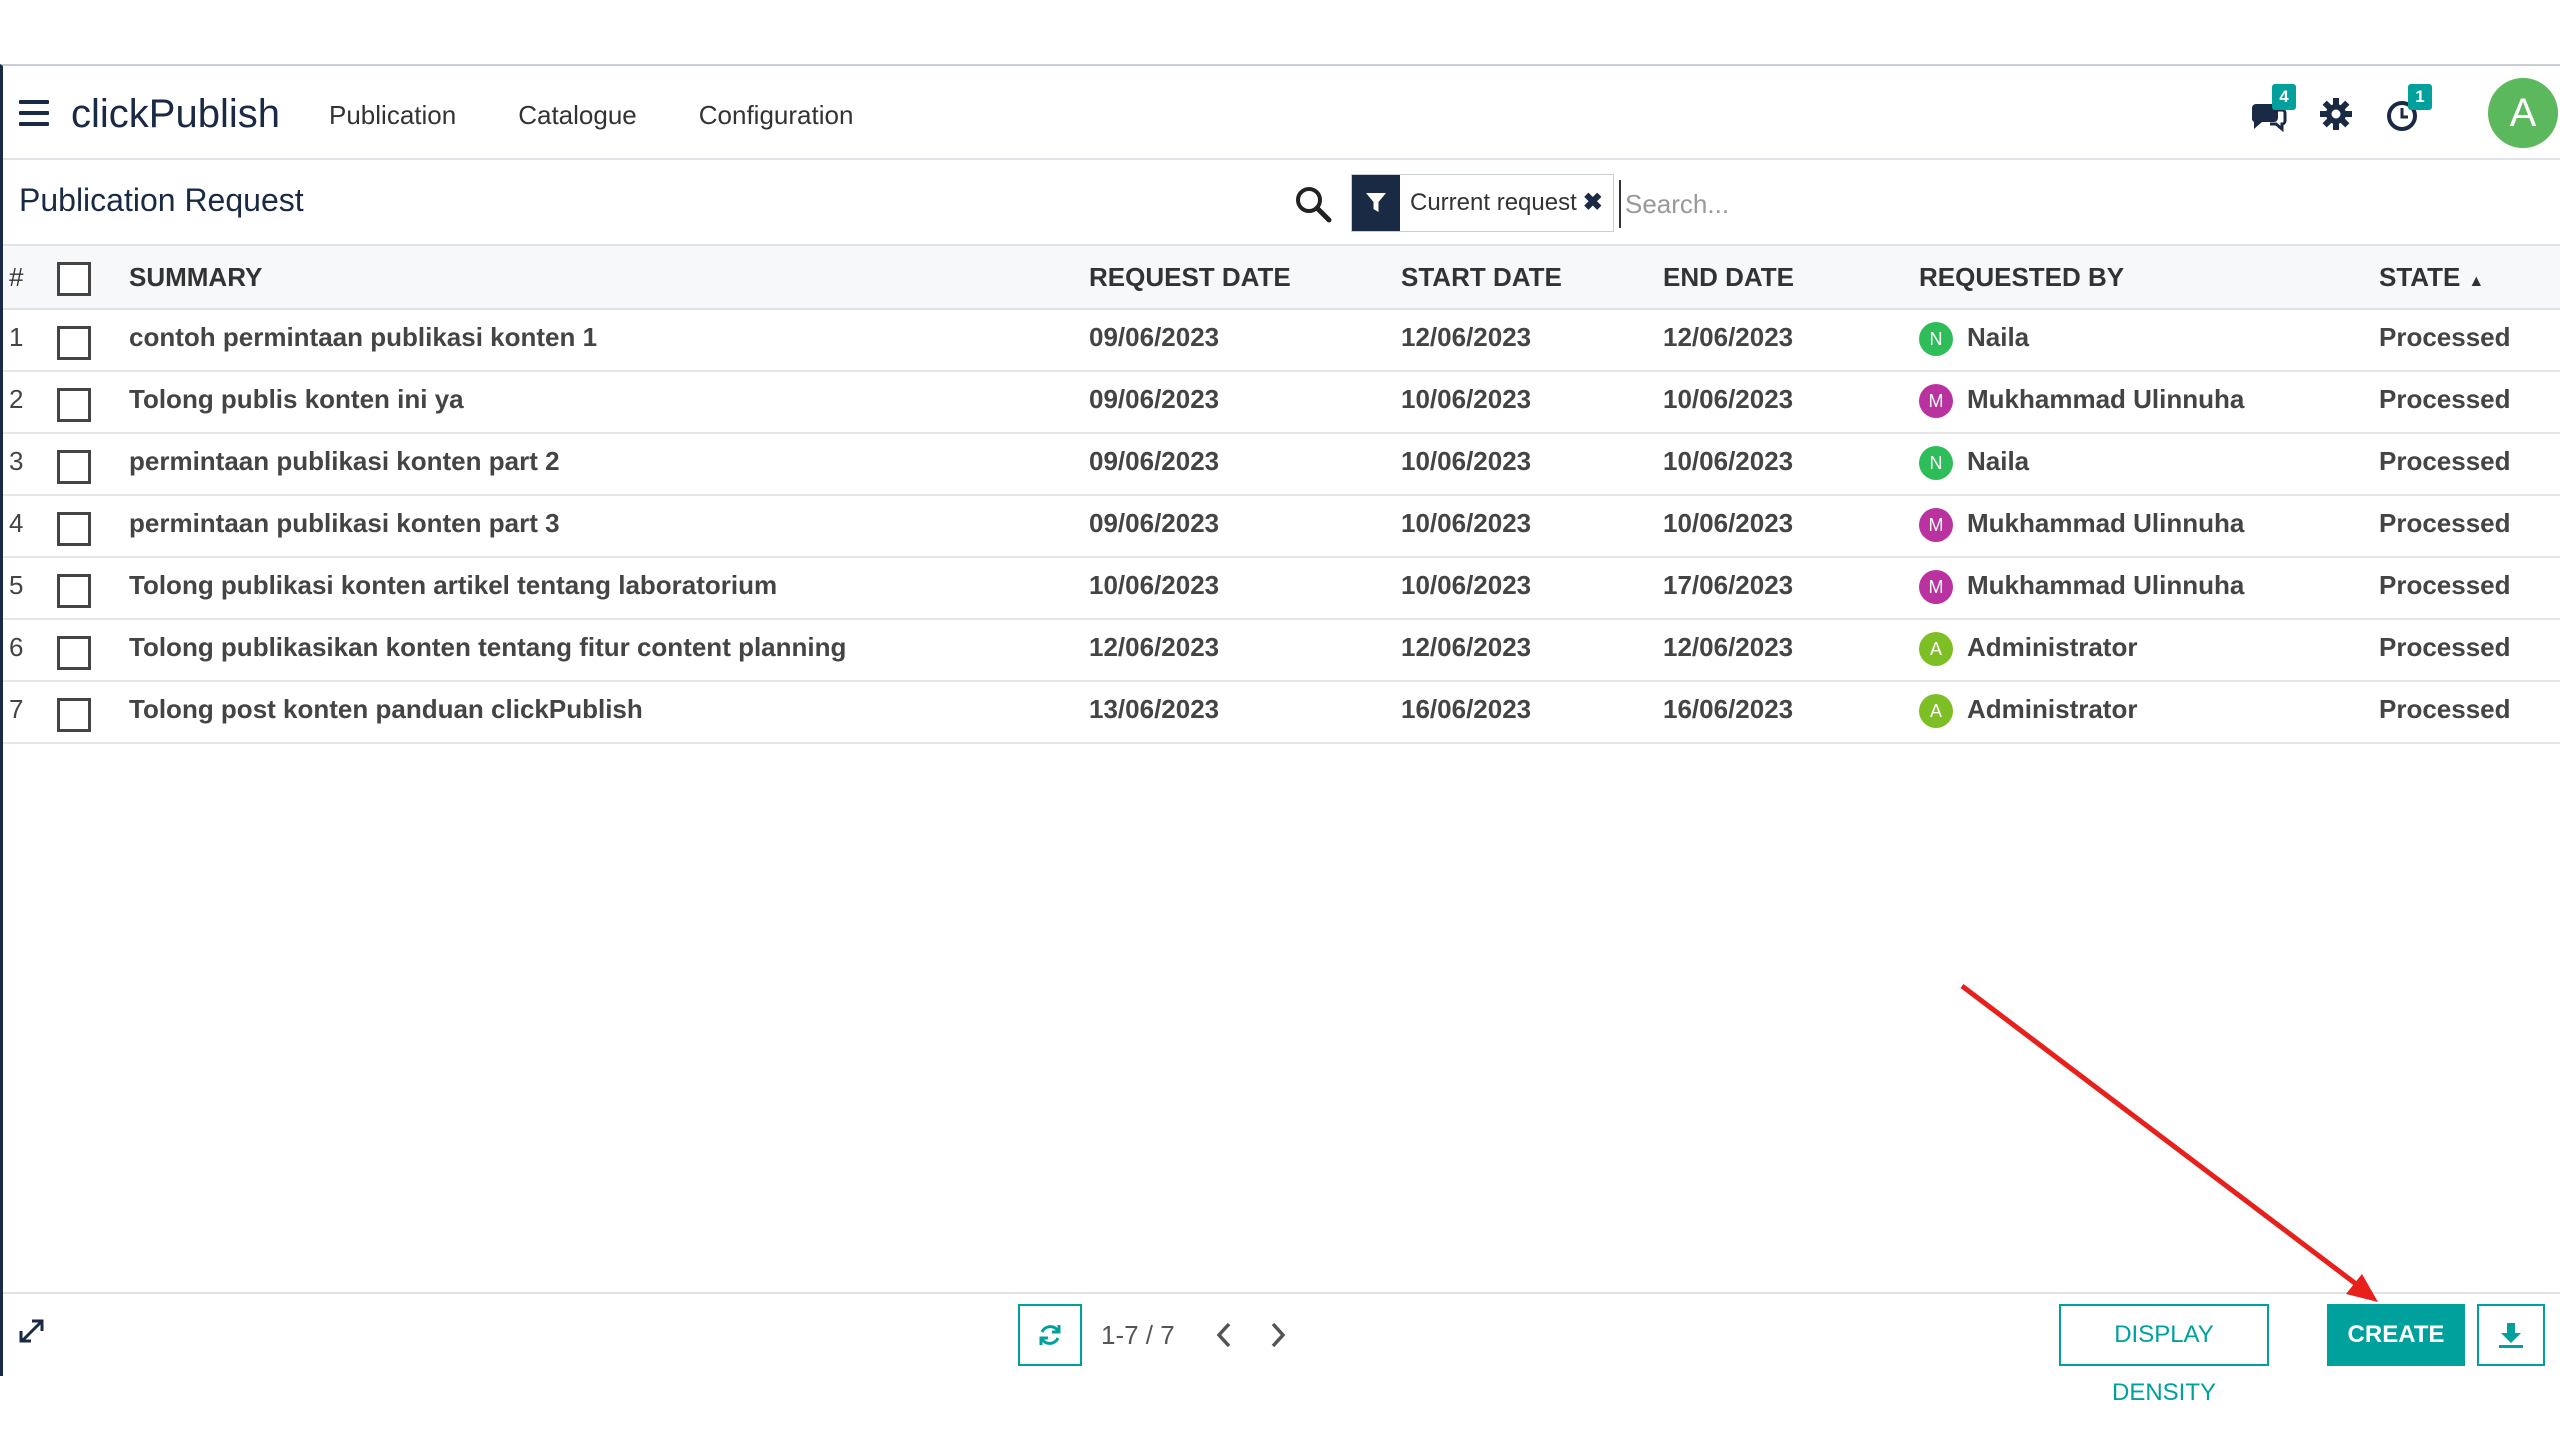 The width and height of the screenshot is (2560, 1440). What do you see at coordinates (1791, 588) in the screenshot?
I see `row-end-date: 17/06/2023` at bounding box center [1791, 588].